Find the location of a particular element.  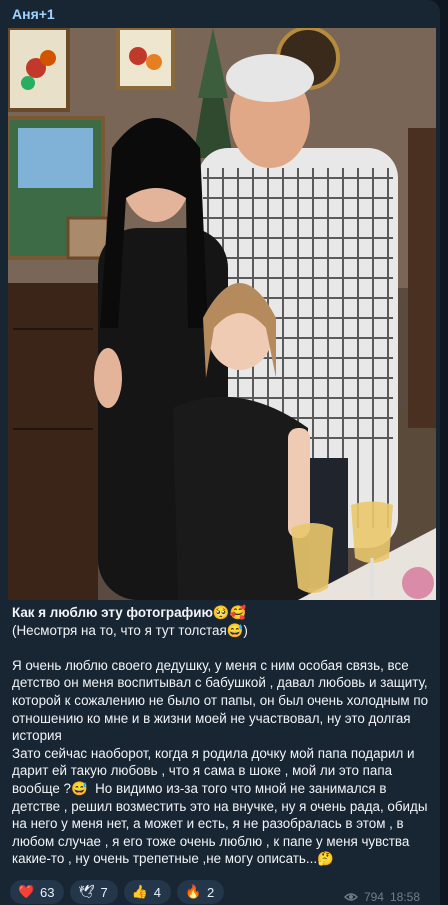

heart-icon: ❤️ is located at coordinates (26, 891).